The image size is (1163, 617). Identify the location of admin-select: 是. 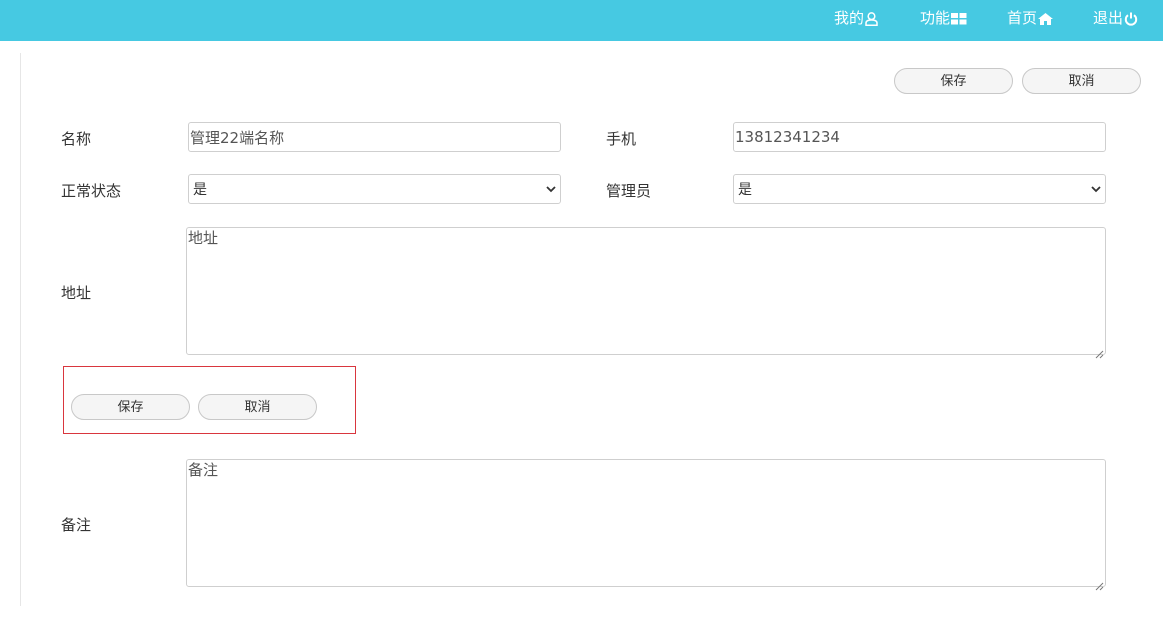
(919, 189).